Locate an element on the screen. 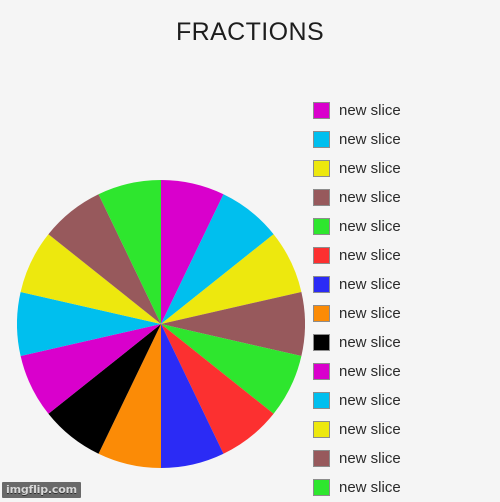  chart-title: FRACTIONS is located at coordinates (250, 32).